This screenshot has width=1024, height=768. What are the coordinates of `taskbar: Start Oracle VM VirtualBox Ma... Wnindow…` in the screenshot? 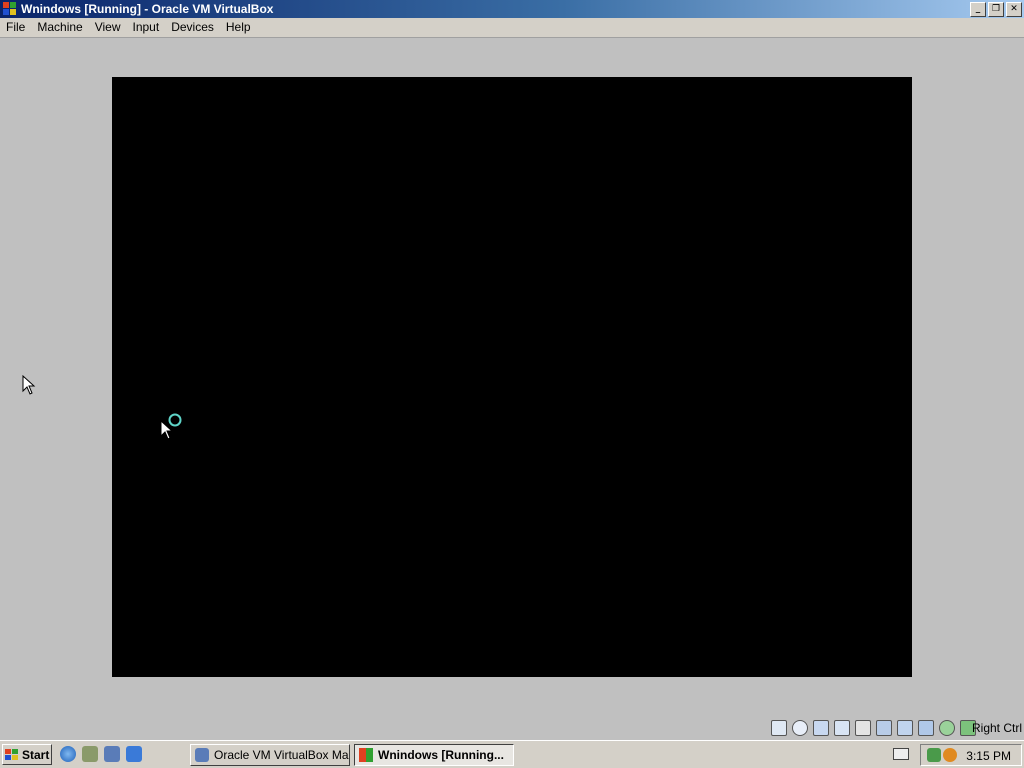 It's located at (512, 754).